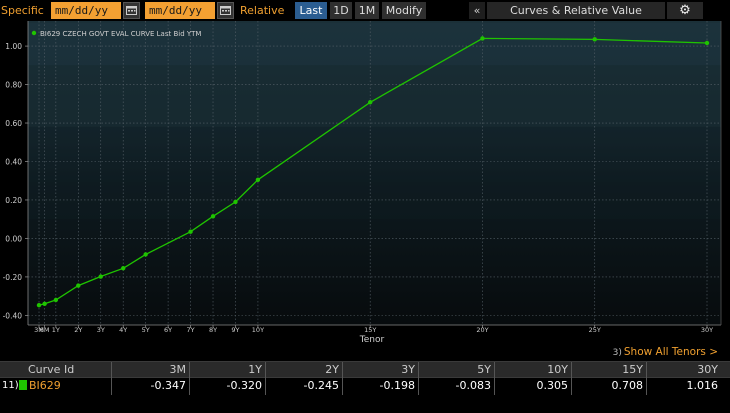  I want to click on y-tick-label: -0.20, so click(13, 277).